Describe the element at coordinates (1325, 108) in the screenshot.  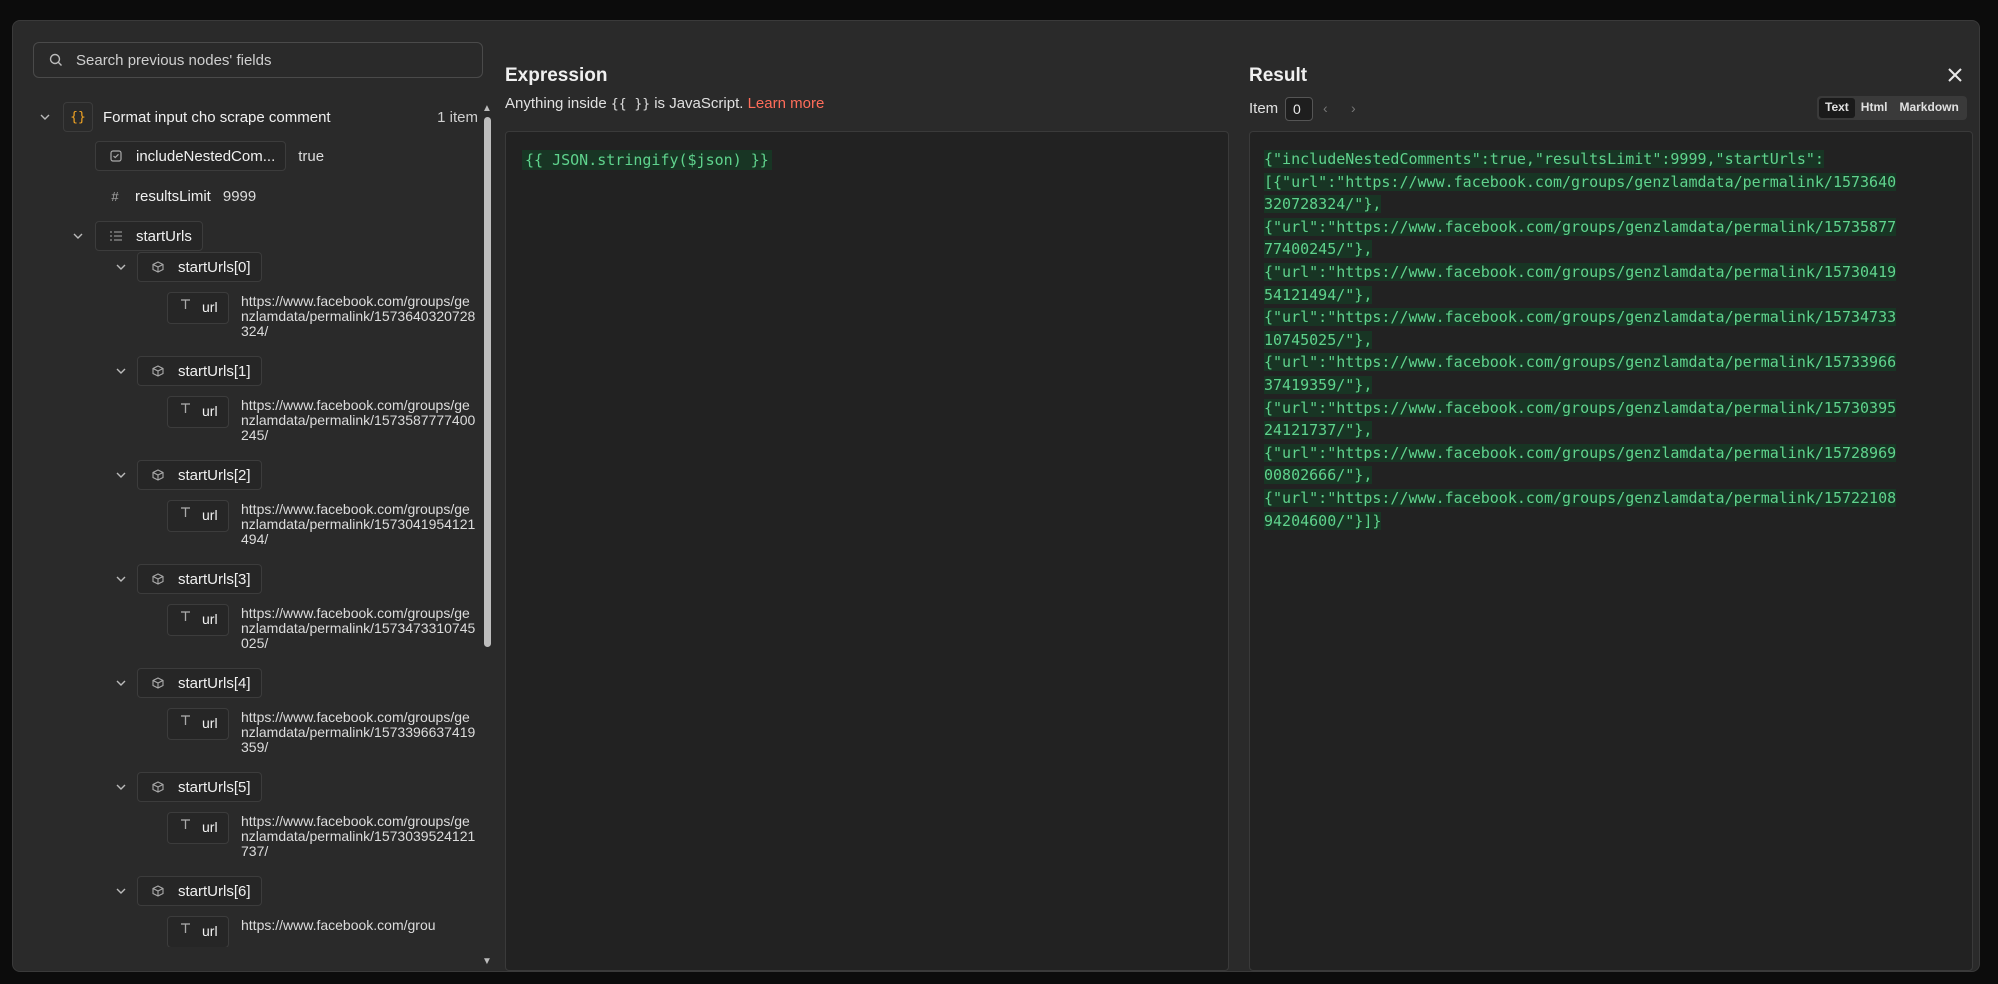
I see `prev-item-icon: ‹` at that location.